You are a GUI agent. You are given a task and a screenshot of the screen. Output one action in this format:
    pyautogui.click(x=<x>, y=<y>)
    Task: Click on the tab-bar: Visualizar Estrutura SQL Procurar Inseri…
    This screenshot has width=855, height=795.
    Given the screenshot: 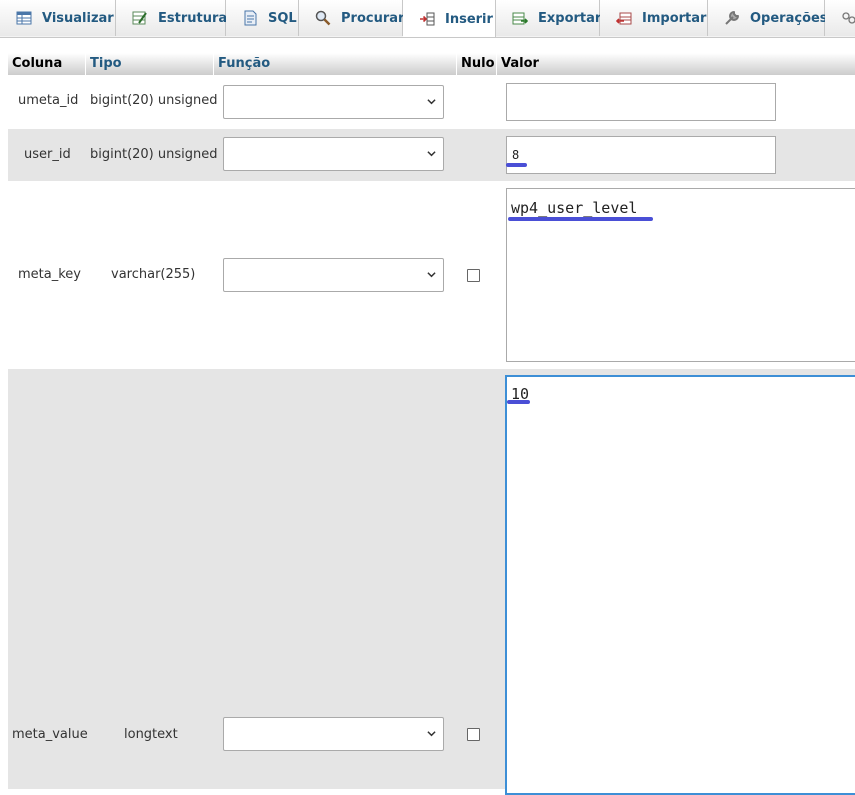 What is the action you would take?
    pyautogui.click(x=427, y=19)
    